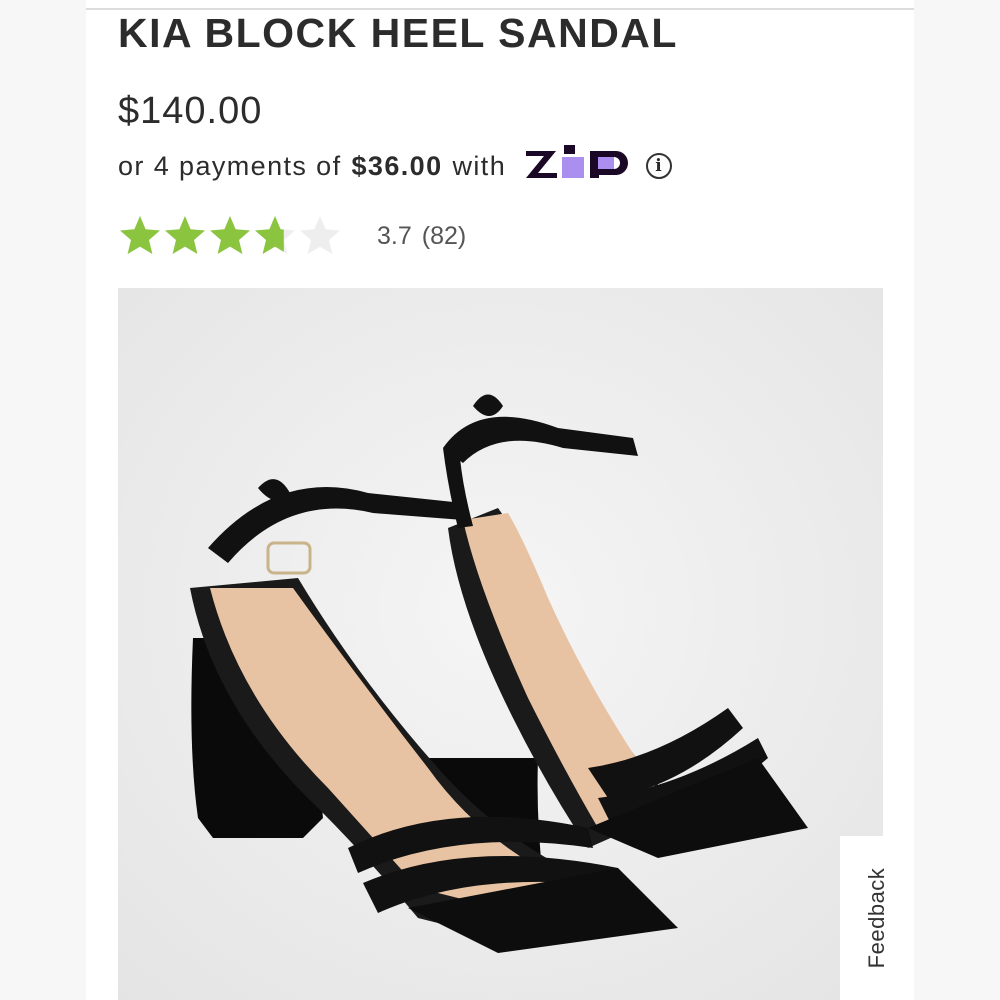 This screenshot has width=1000, height=1000. I want to click on zip-logo, so click(578, 166).